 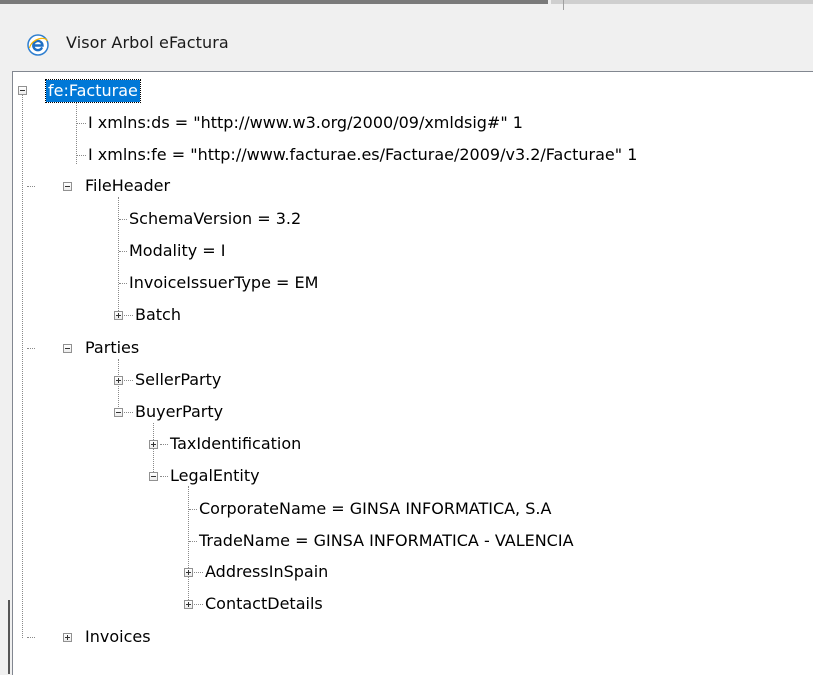 I want to click on expand-toggle-invoices, so click(x=67, y=637).